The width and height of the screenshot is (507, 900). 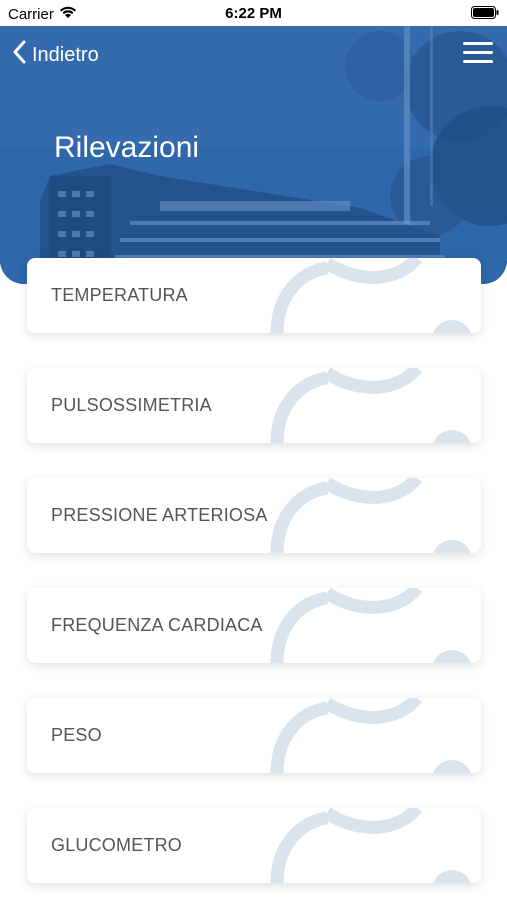 I want to click on list-item-frequenza-cardiaca: FREQUENZA CARDIACA, so click(x=254, y=625).